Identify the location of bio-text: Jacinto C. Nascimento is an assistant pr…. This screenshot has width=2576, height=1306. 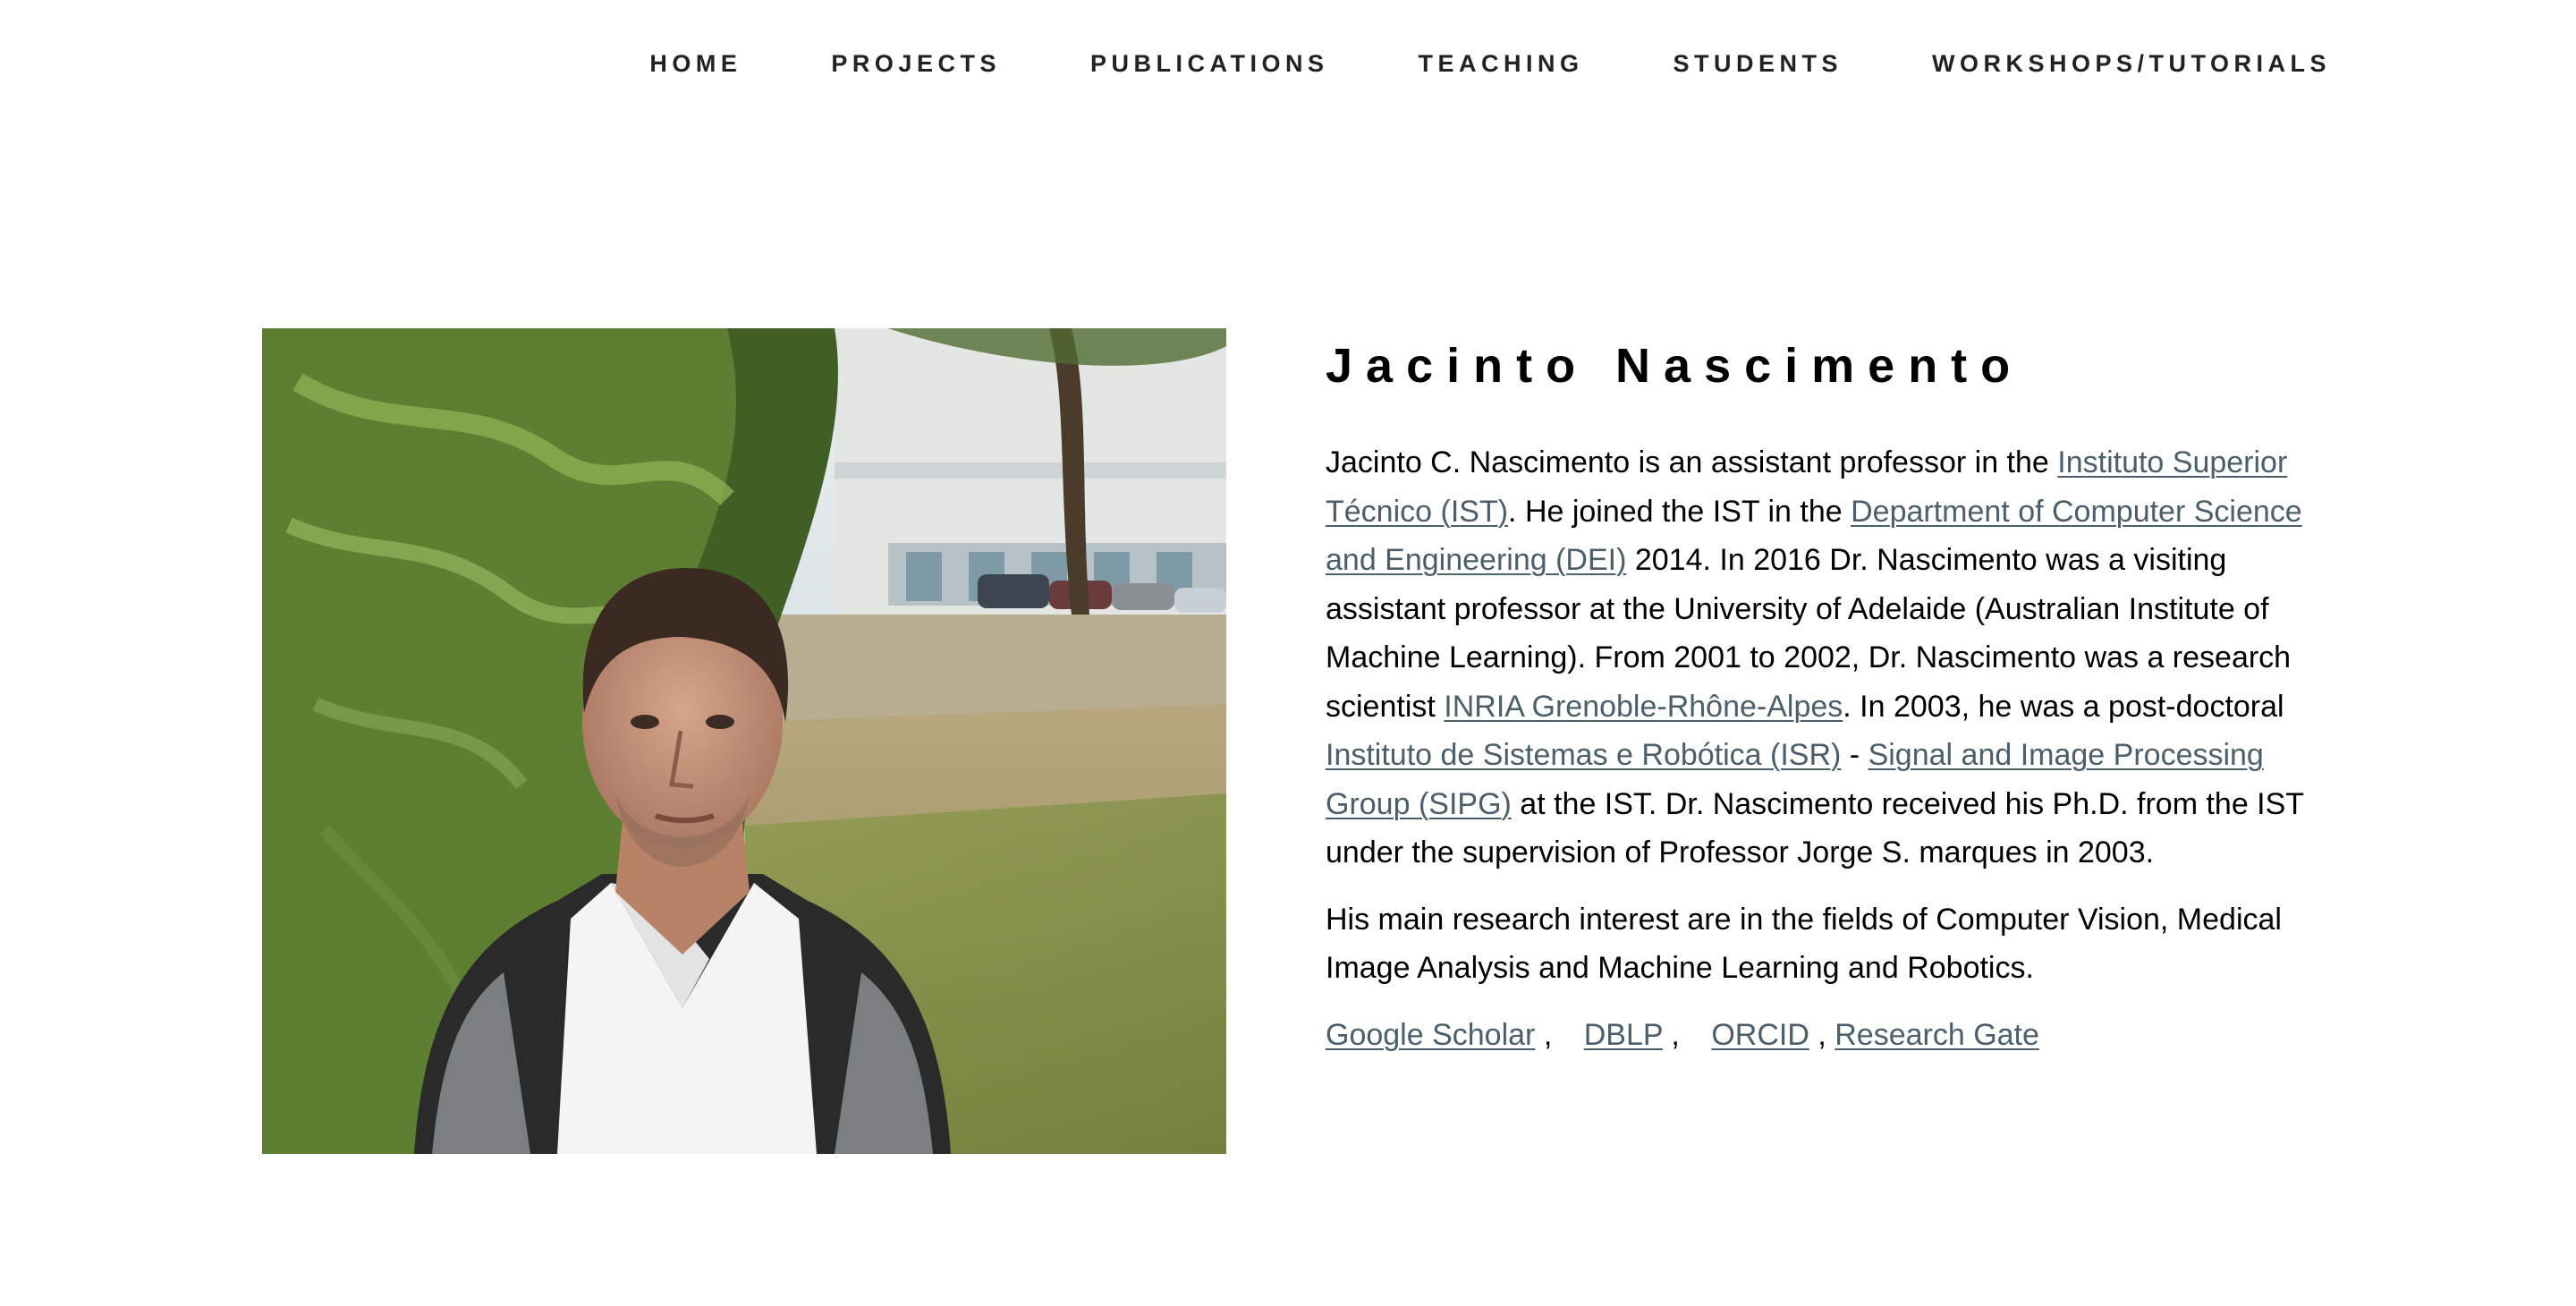
(1692, 462).